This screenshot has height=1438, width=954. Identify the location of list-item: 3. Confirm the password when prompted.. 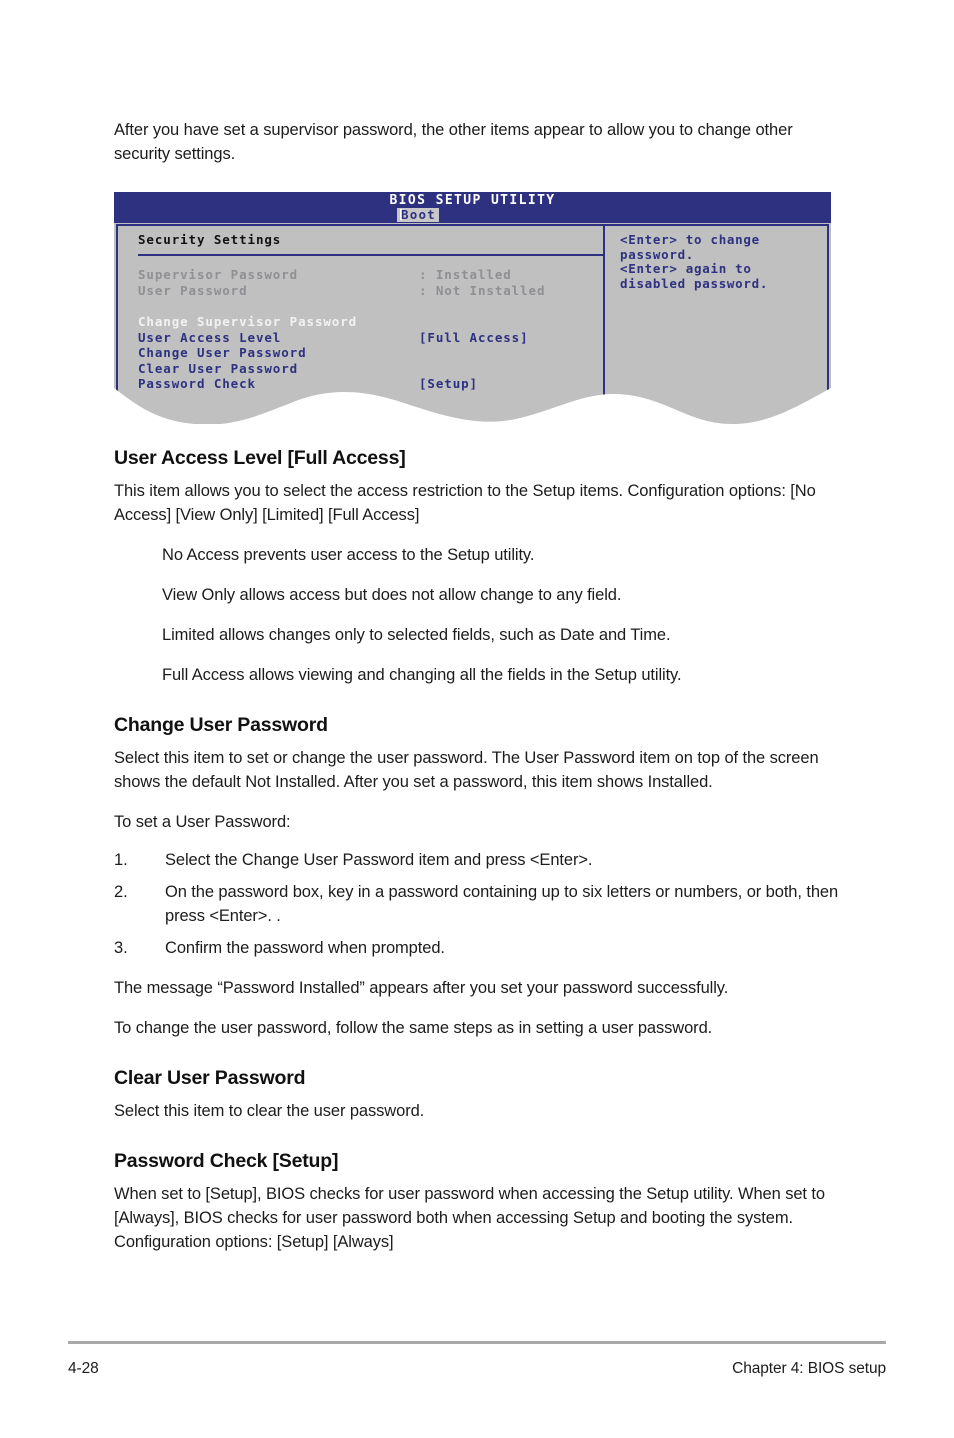
(477, 948).